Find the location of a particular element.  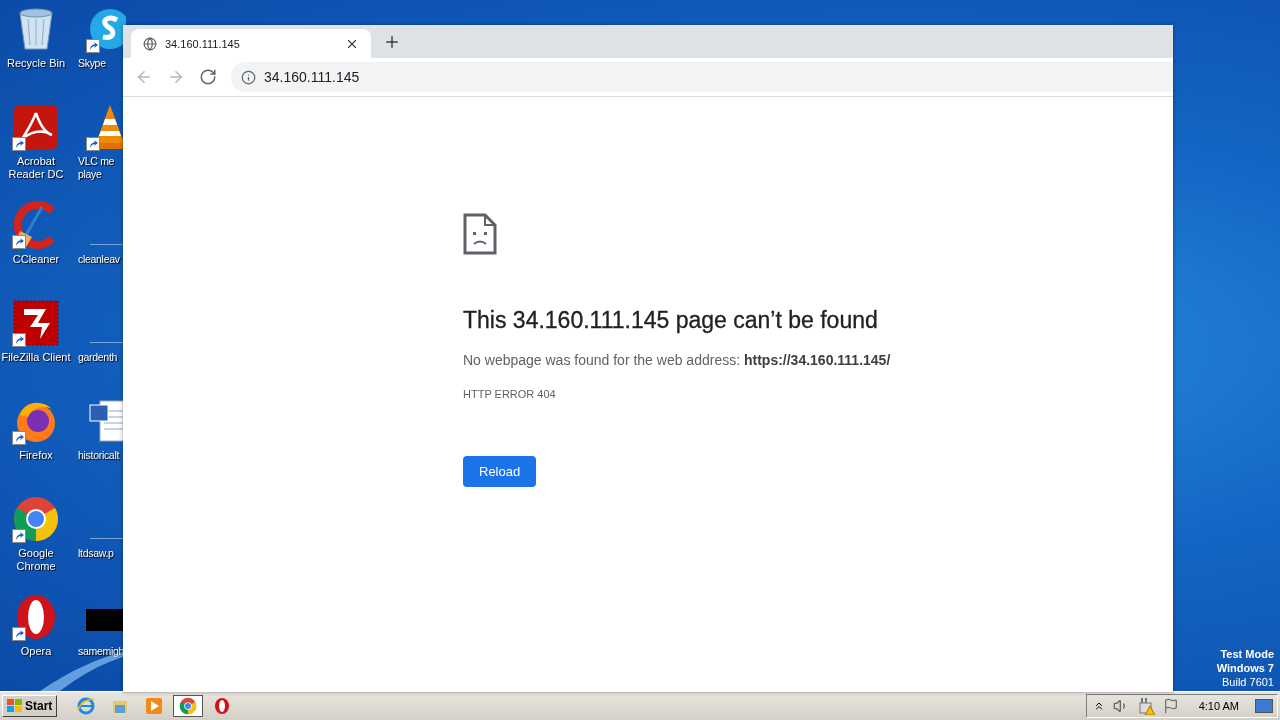

clock-text: 4:10 AM is located at coordinates (1218, 706).